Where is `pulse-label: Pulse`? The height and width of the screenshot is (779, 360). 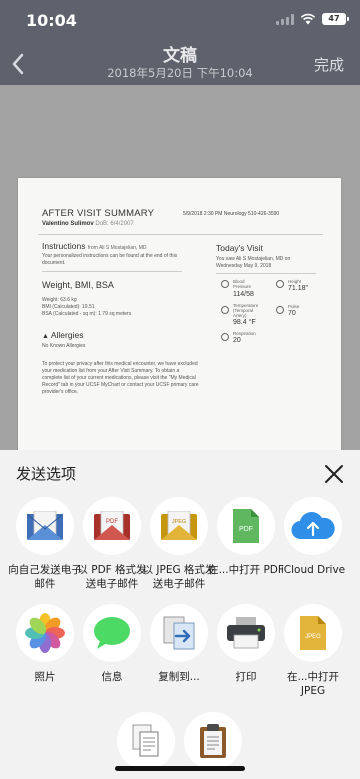
pulse-label: Pulse is located at coordinates (294, 306).